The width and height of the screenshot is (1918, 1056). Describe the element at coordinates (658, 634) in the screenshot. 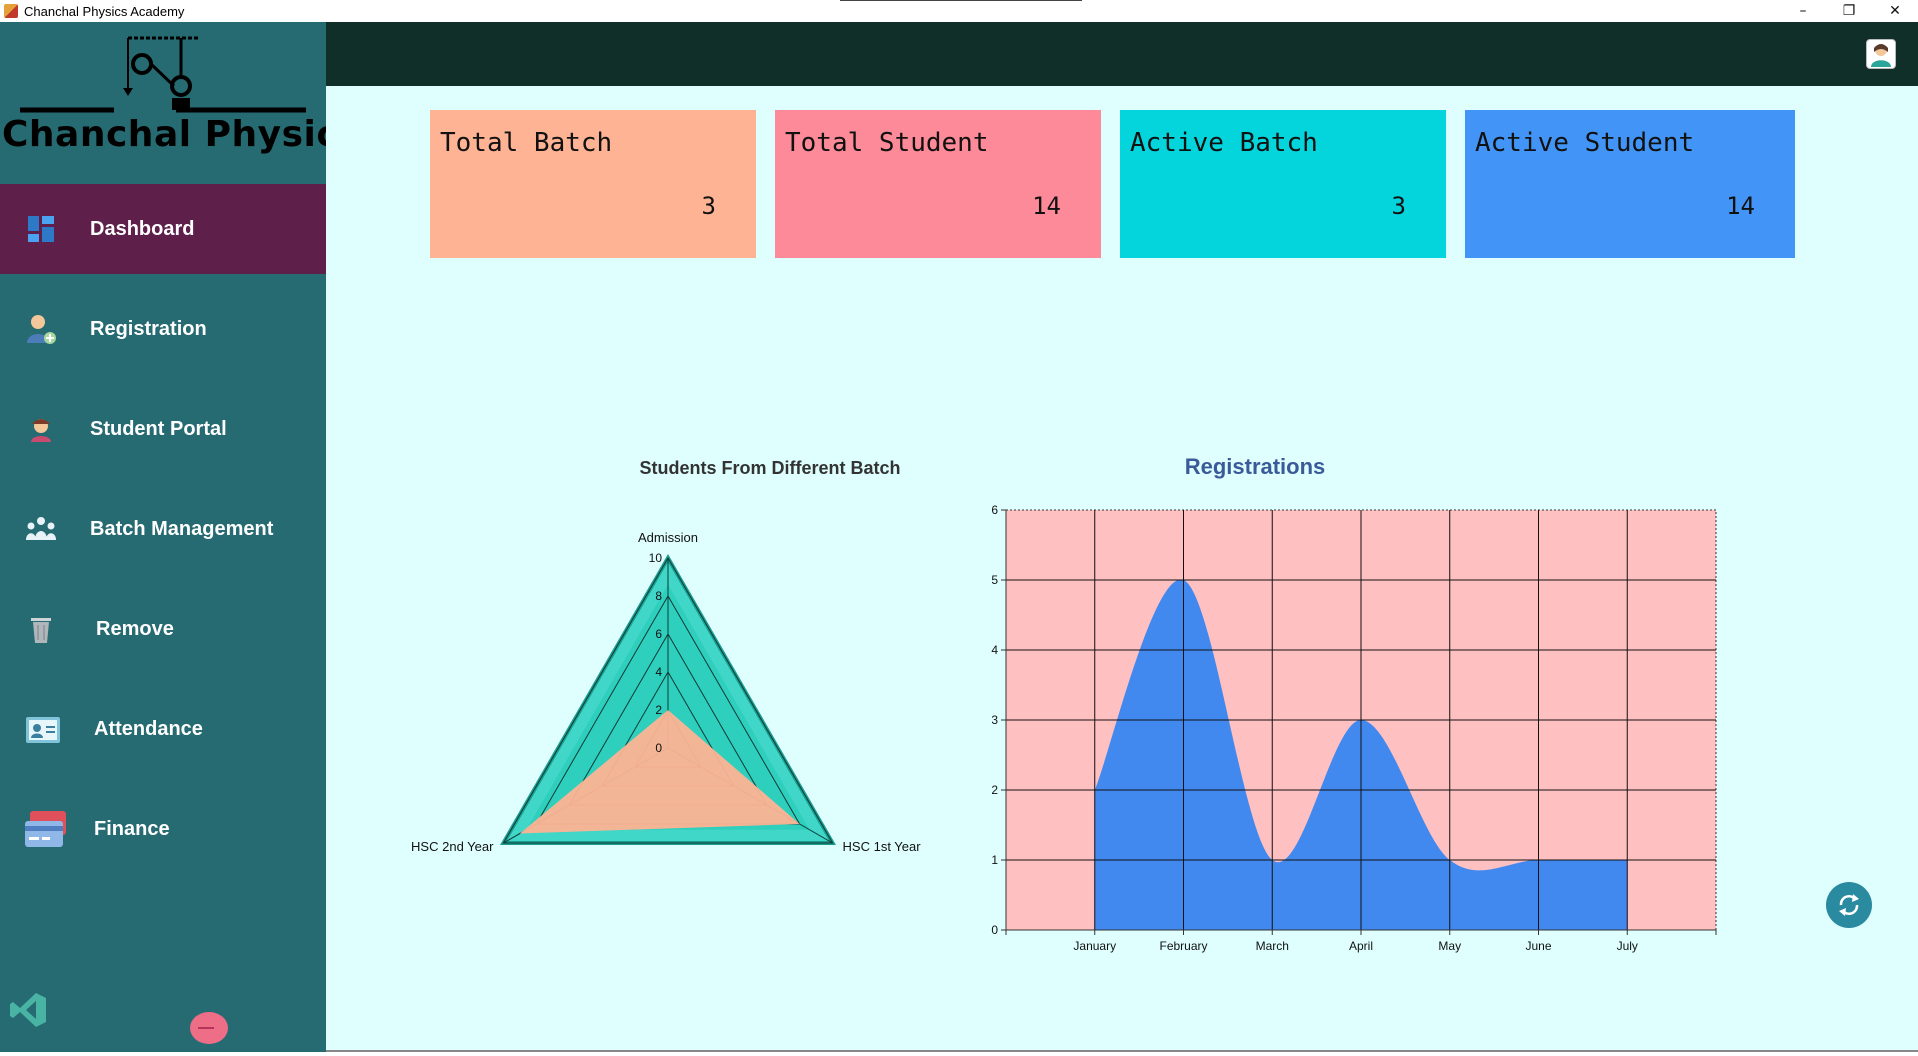

I see `radar-tick-label: 6` at that location.